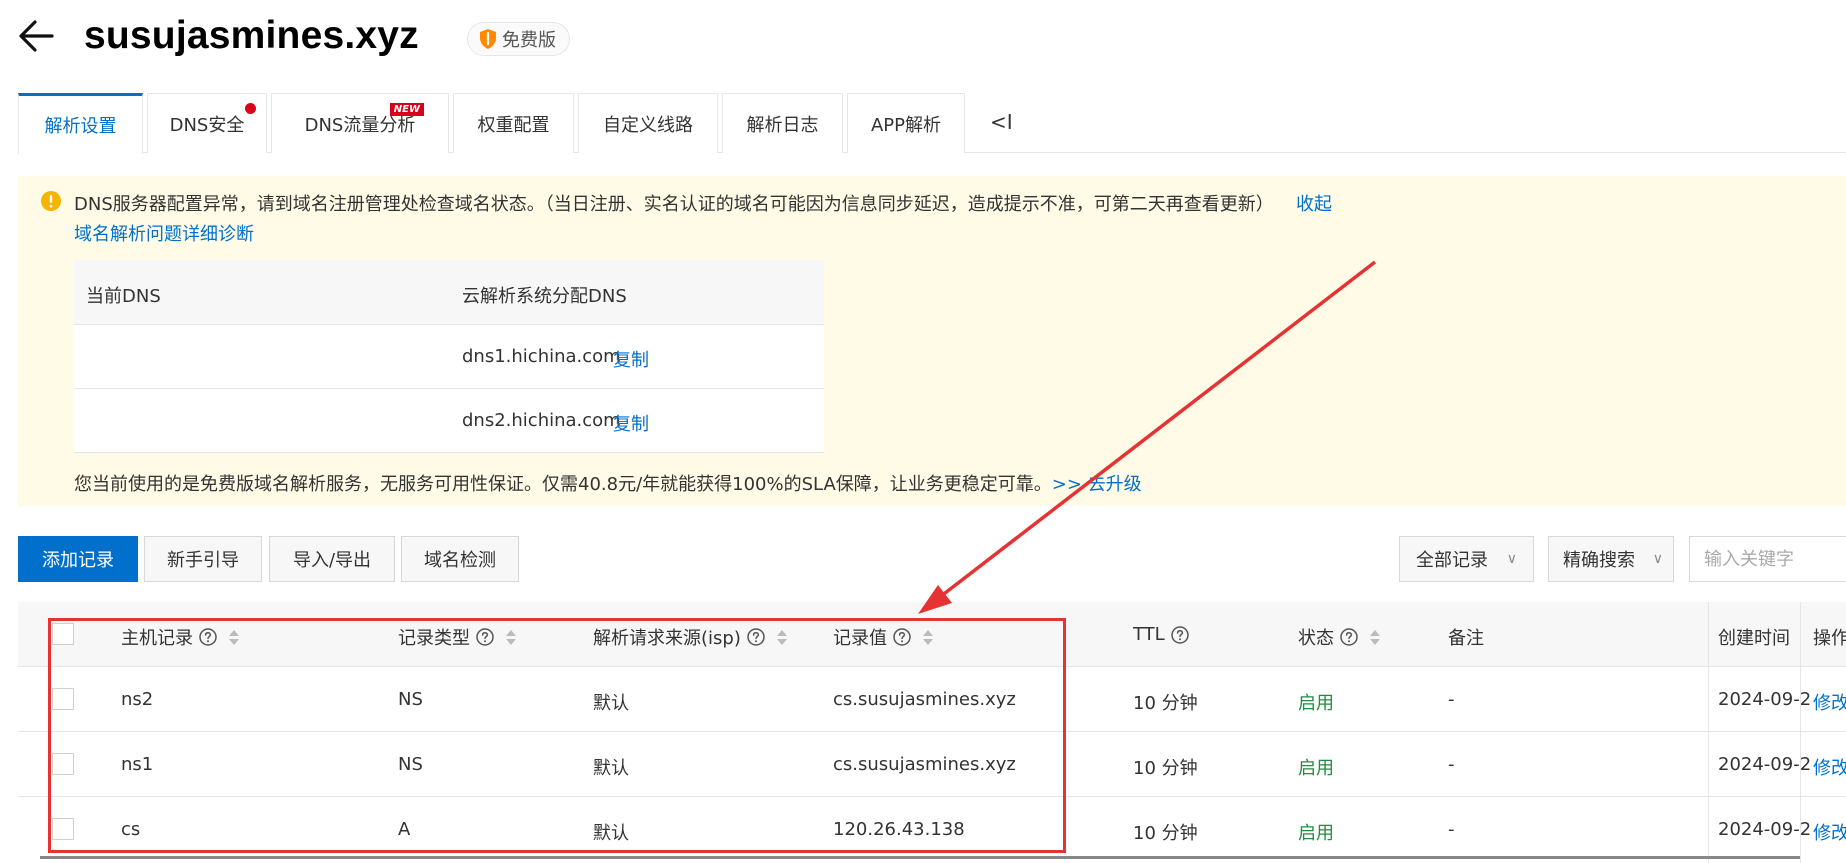  What do you see at coordinates (1466, 559) in the screenshot?
I see `record-filter-select: 全部记录 ∨` at bounding box center [1466, 559].